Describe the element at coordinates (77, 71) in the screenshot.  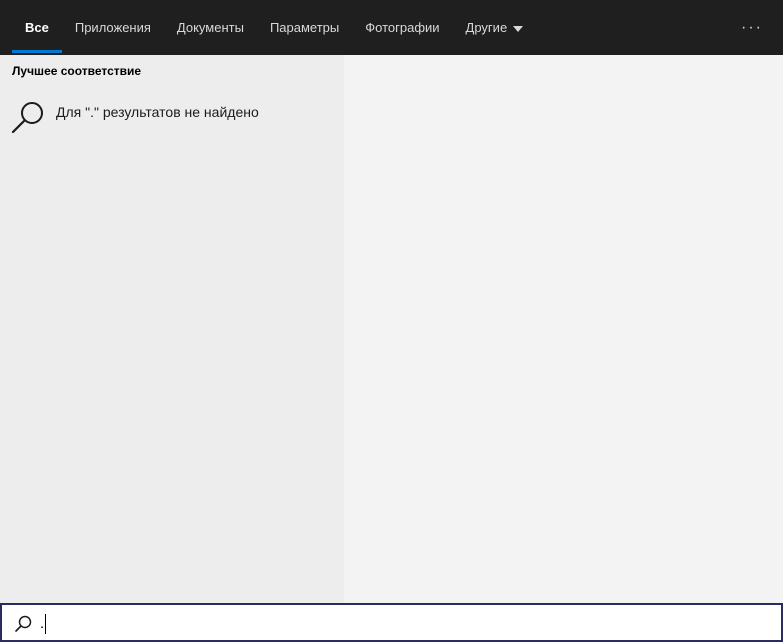
I see `best-match-heading: Лучшее соответствие` at that location.